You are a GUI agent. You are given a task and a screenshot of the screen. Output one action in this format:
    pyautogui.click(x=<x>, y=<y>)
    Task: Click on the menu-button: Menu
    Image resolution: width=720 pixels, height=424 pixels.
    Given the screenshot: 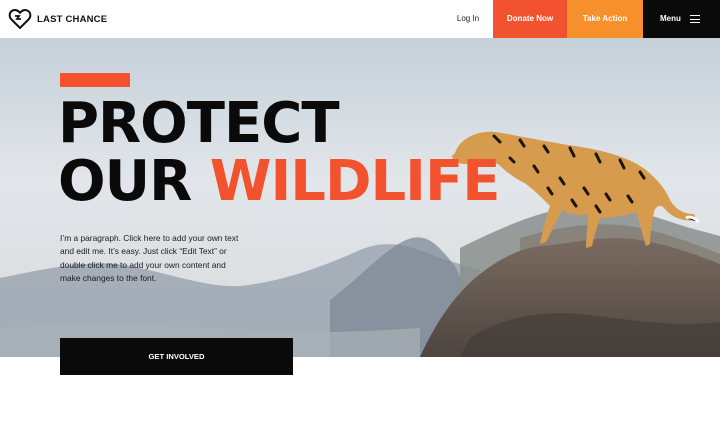 What is the action you would take?
    pyautogui.click(x=681, y=19)
    